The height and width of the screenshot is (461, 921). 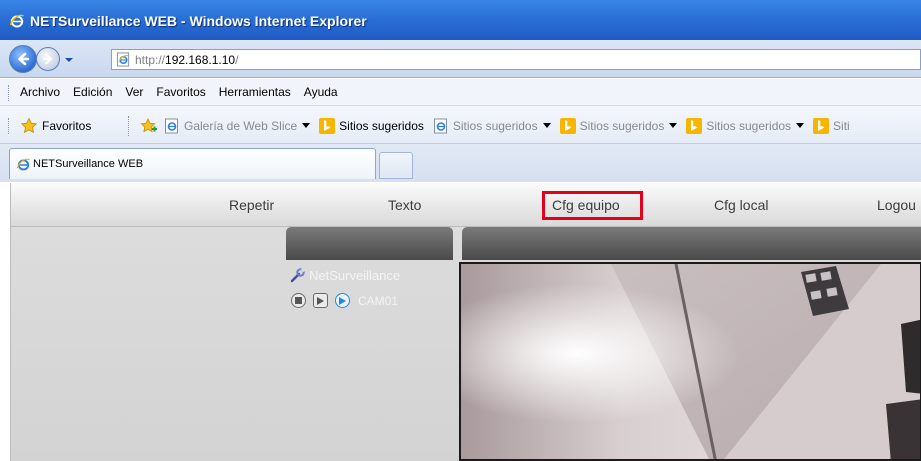 I want to click on stop-button, so click(x=298, y=300).